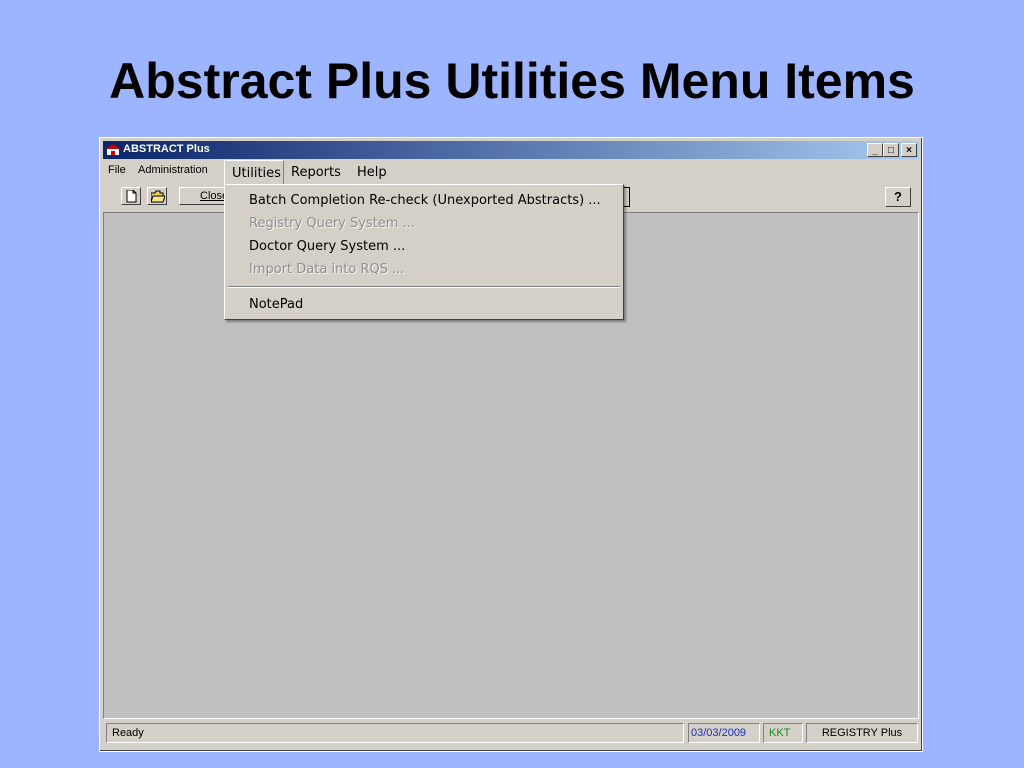  Describe the element at coordinates (783, 733) in the screenshot. I see `status-user: KKT` at that location.